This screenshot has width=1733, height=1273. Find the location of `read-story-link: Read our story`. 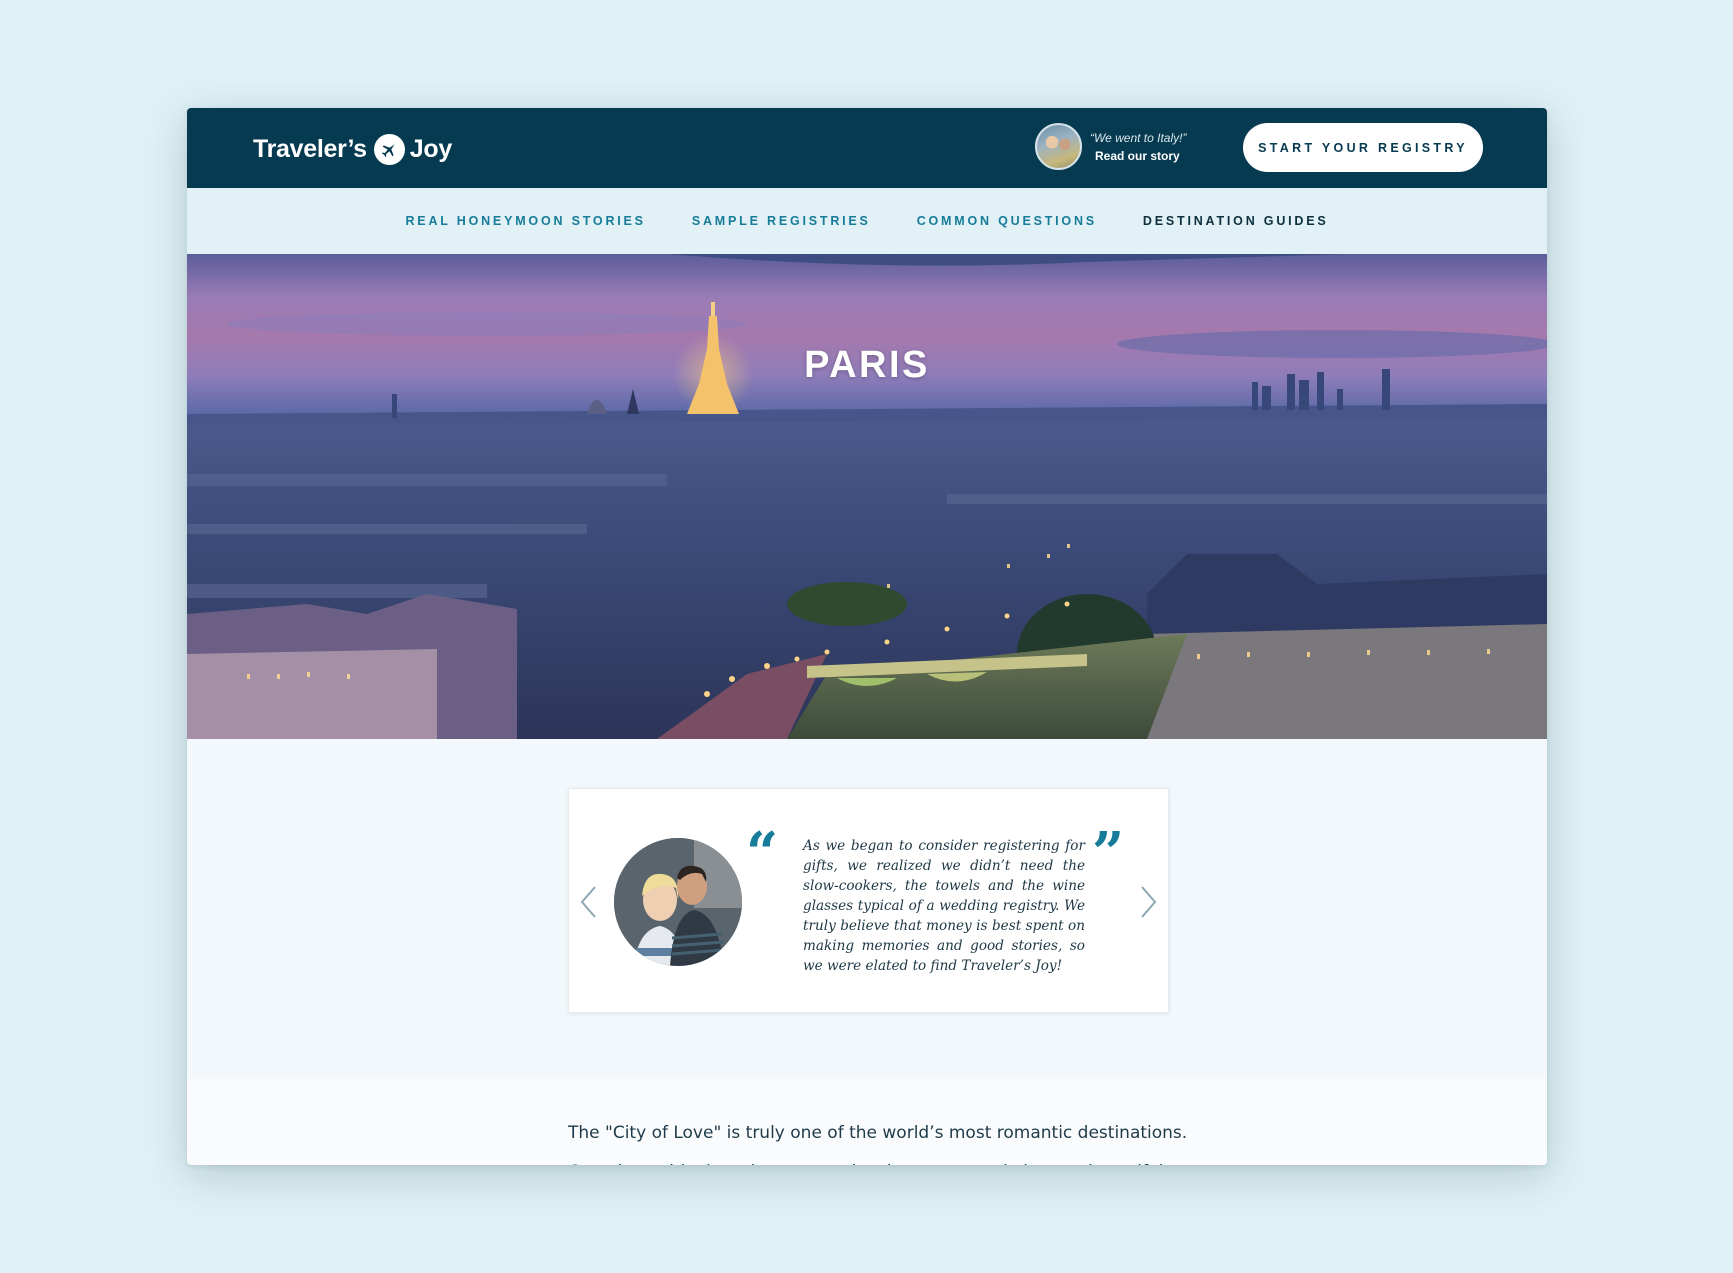

read-story-link: Read our story is located at coordinates (1138, 156).